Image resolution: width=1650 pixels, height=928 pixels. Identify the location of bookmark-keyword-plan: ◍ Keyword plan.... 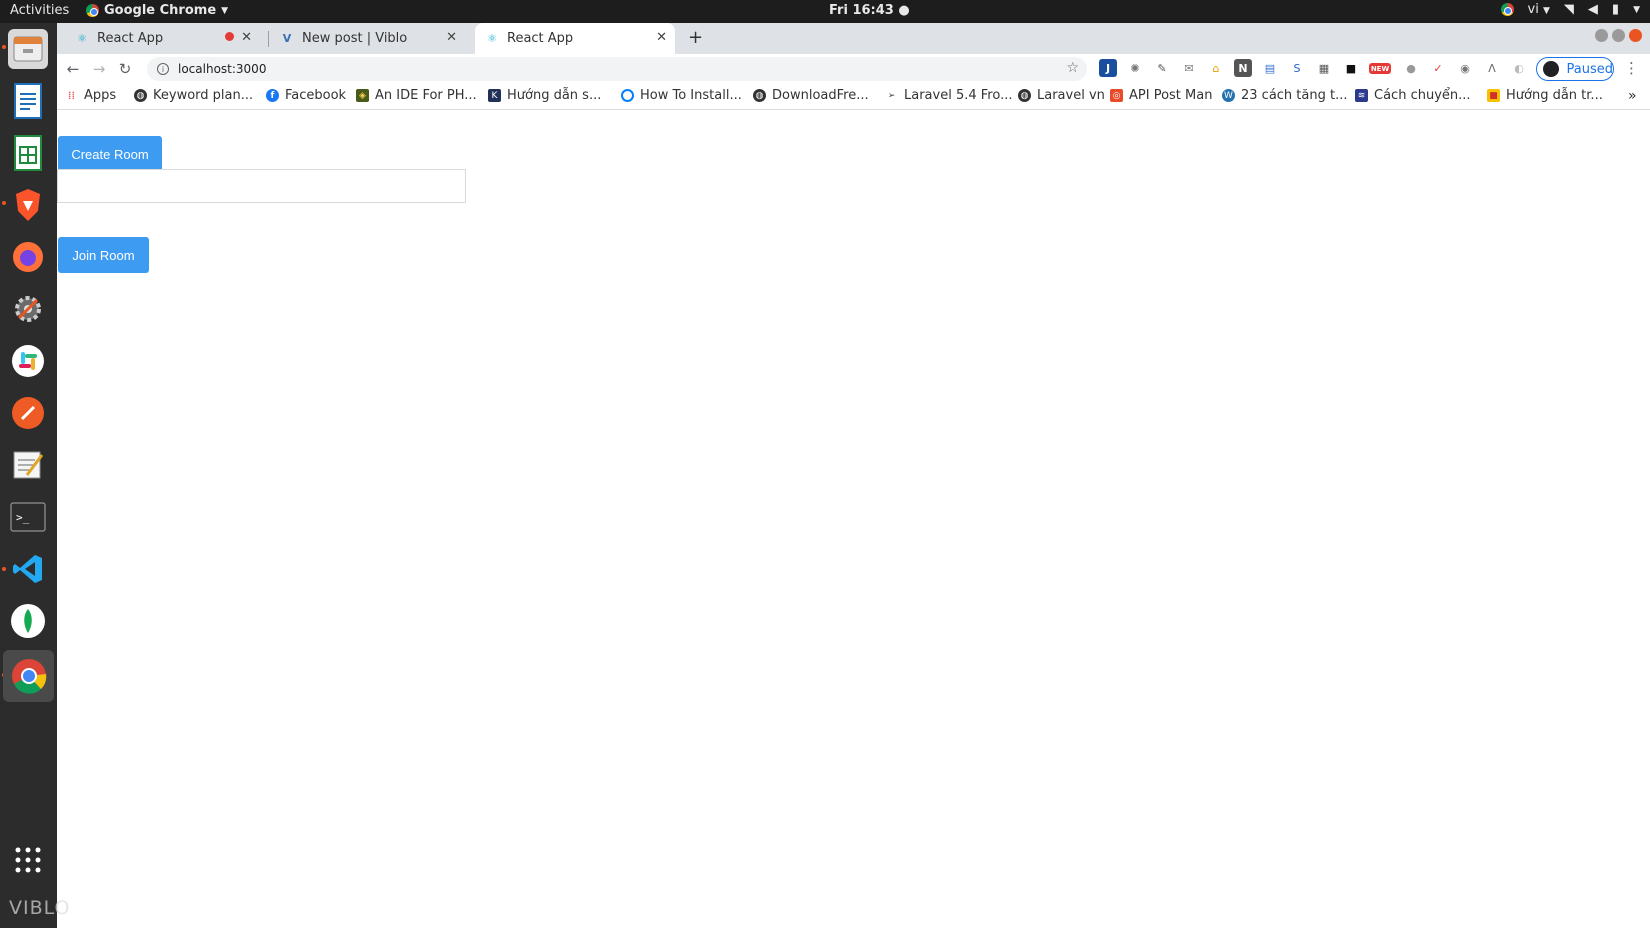
(193, 95).